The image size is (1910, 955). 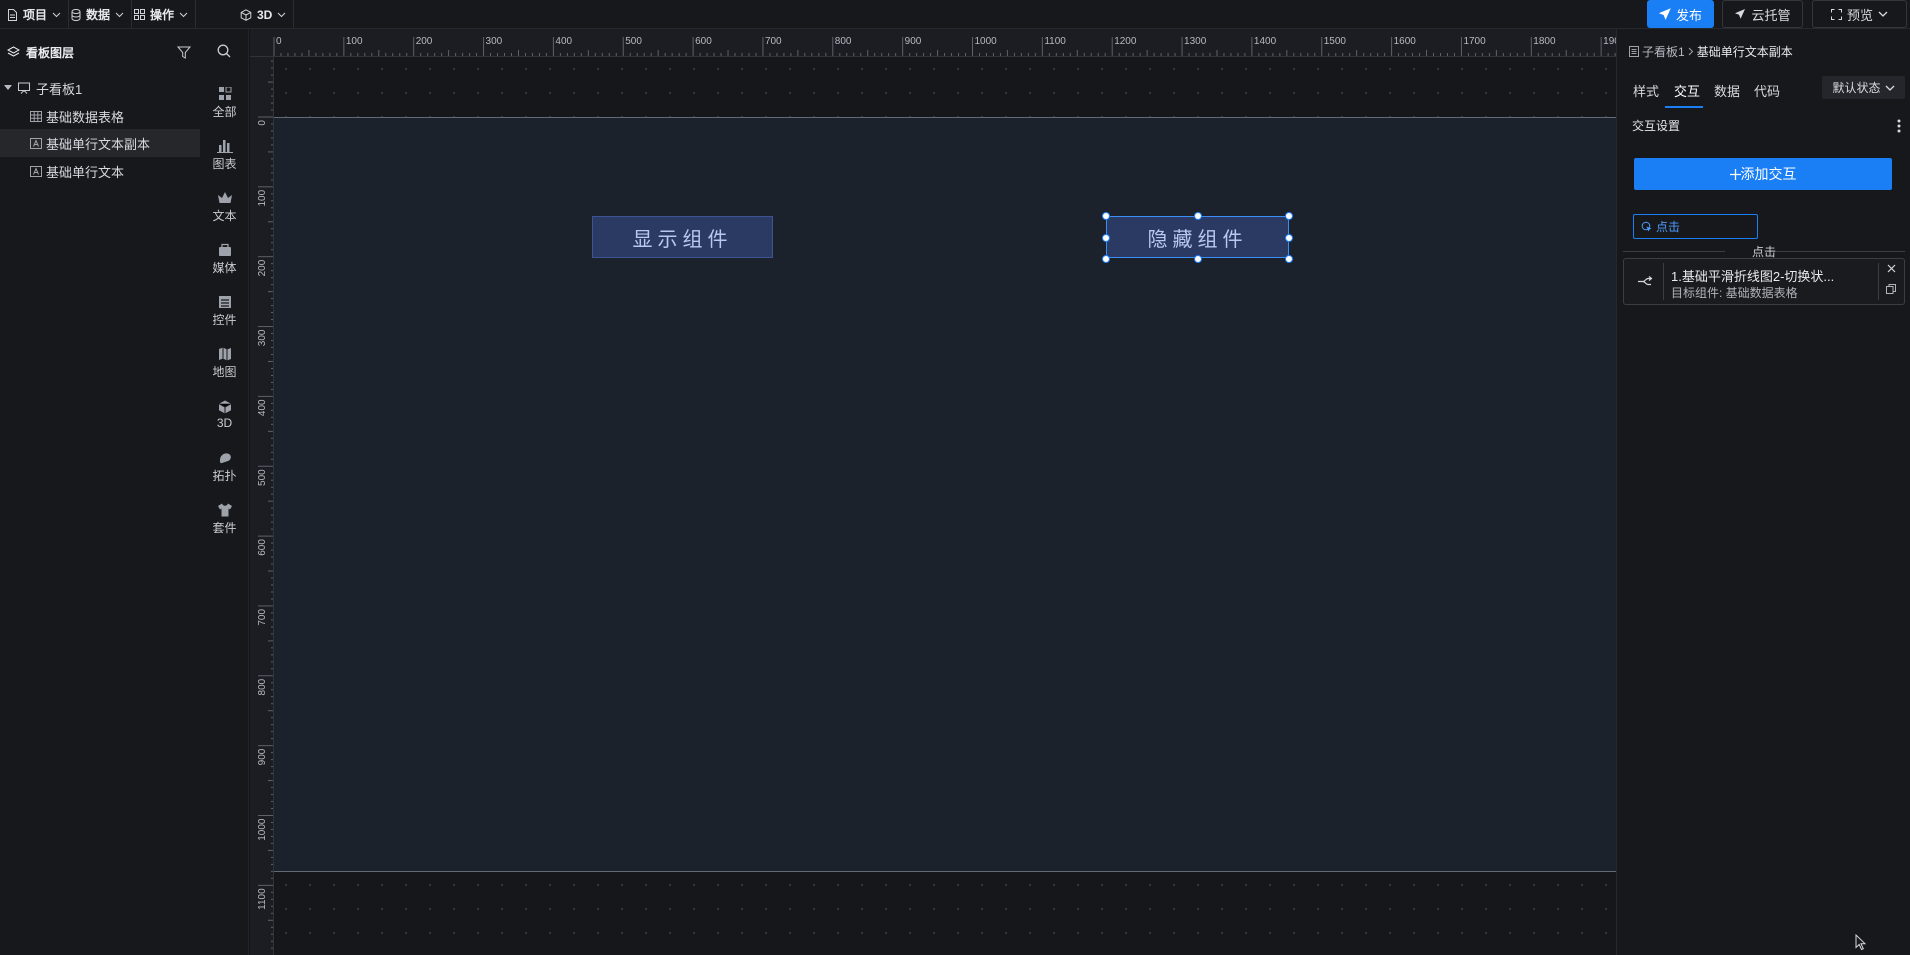 What do you see at coordinates (224, 353) in the screenshot?
I see `map-icon` at bounding box center [224, 353].